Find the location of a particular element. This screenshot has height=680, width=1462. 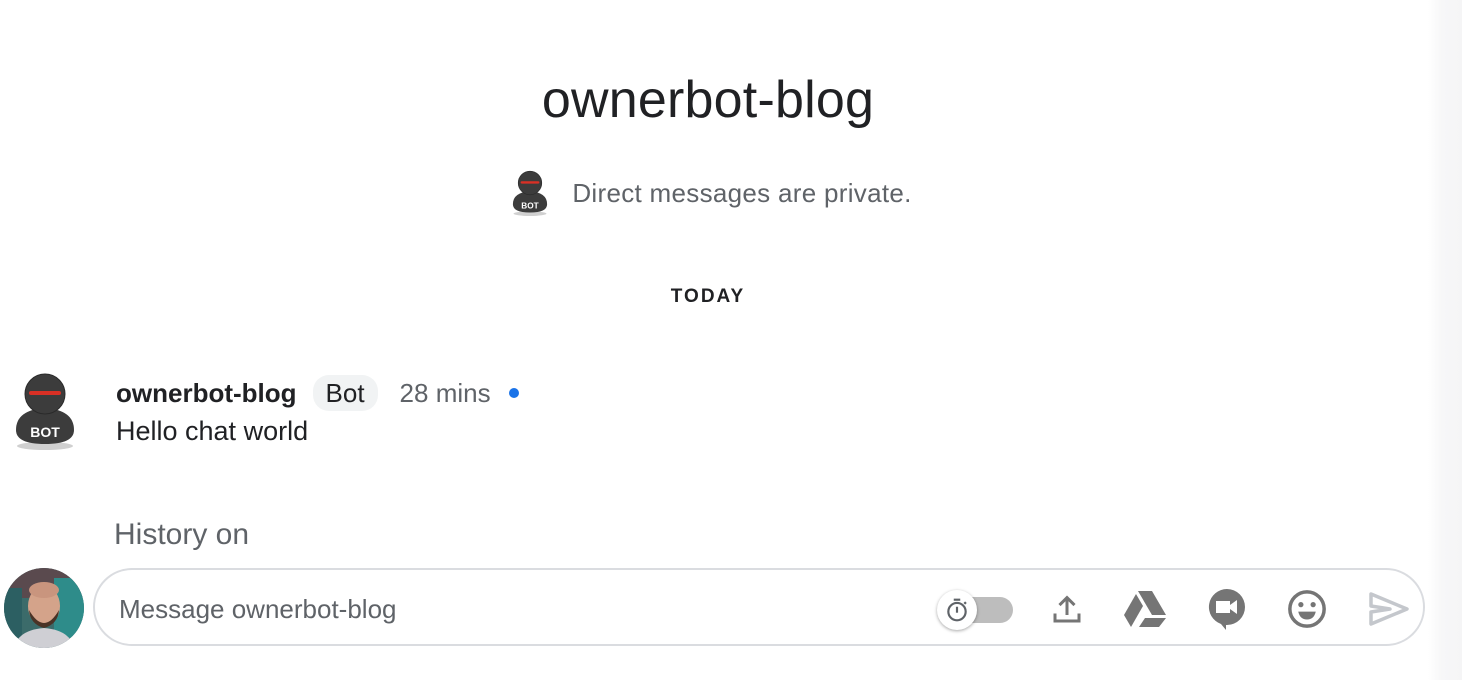

message-composer is located at coordinates (759, 607).